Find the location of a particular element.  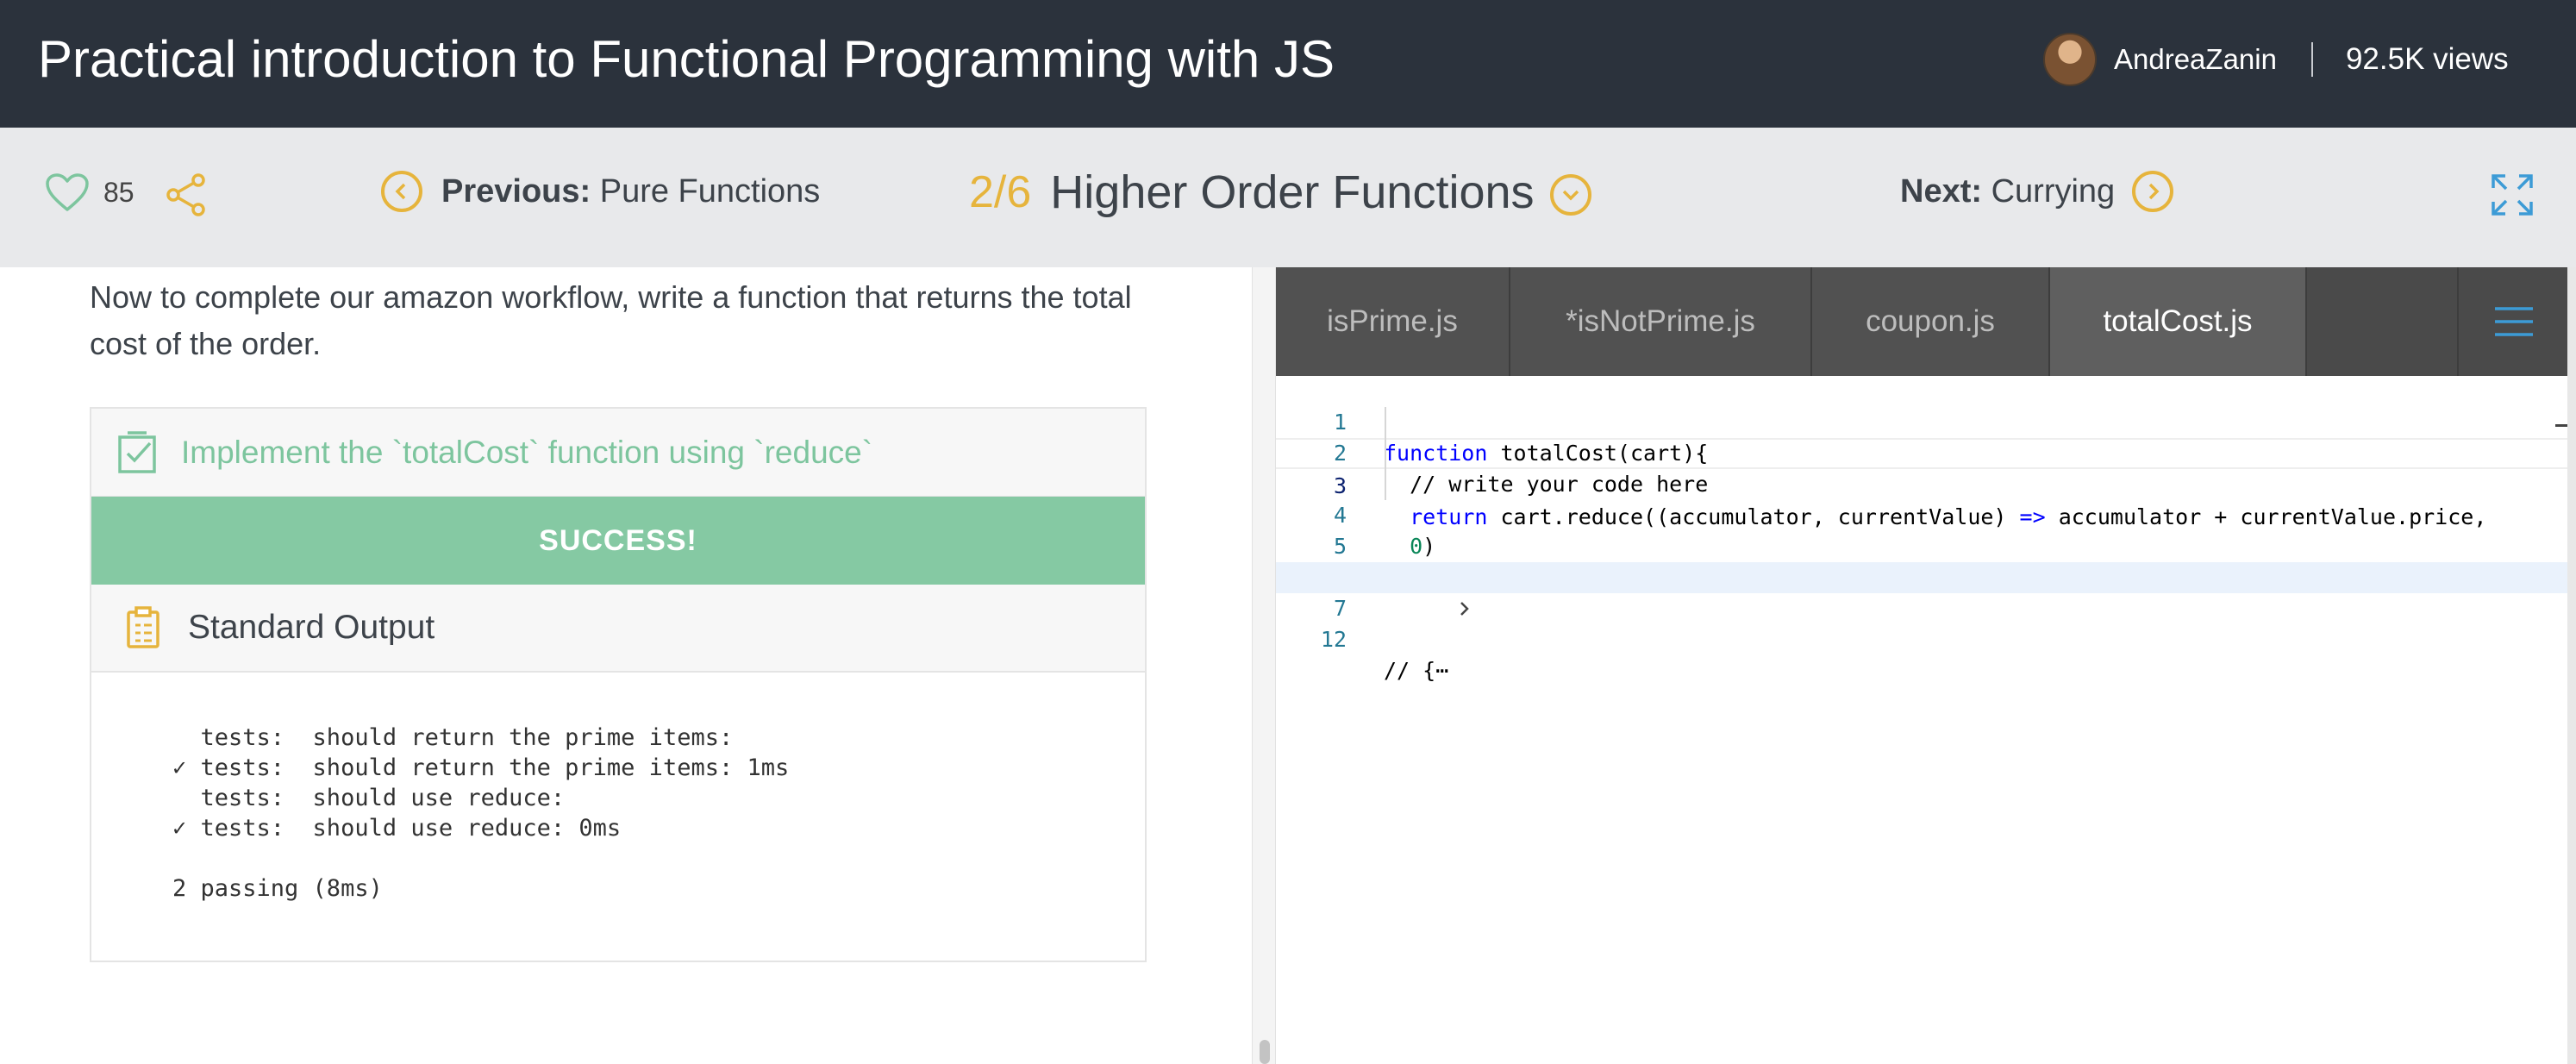

share-icon is located at coordinates (186, 194).